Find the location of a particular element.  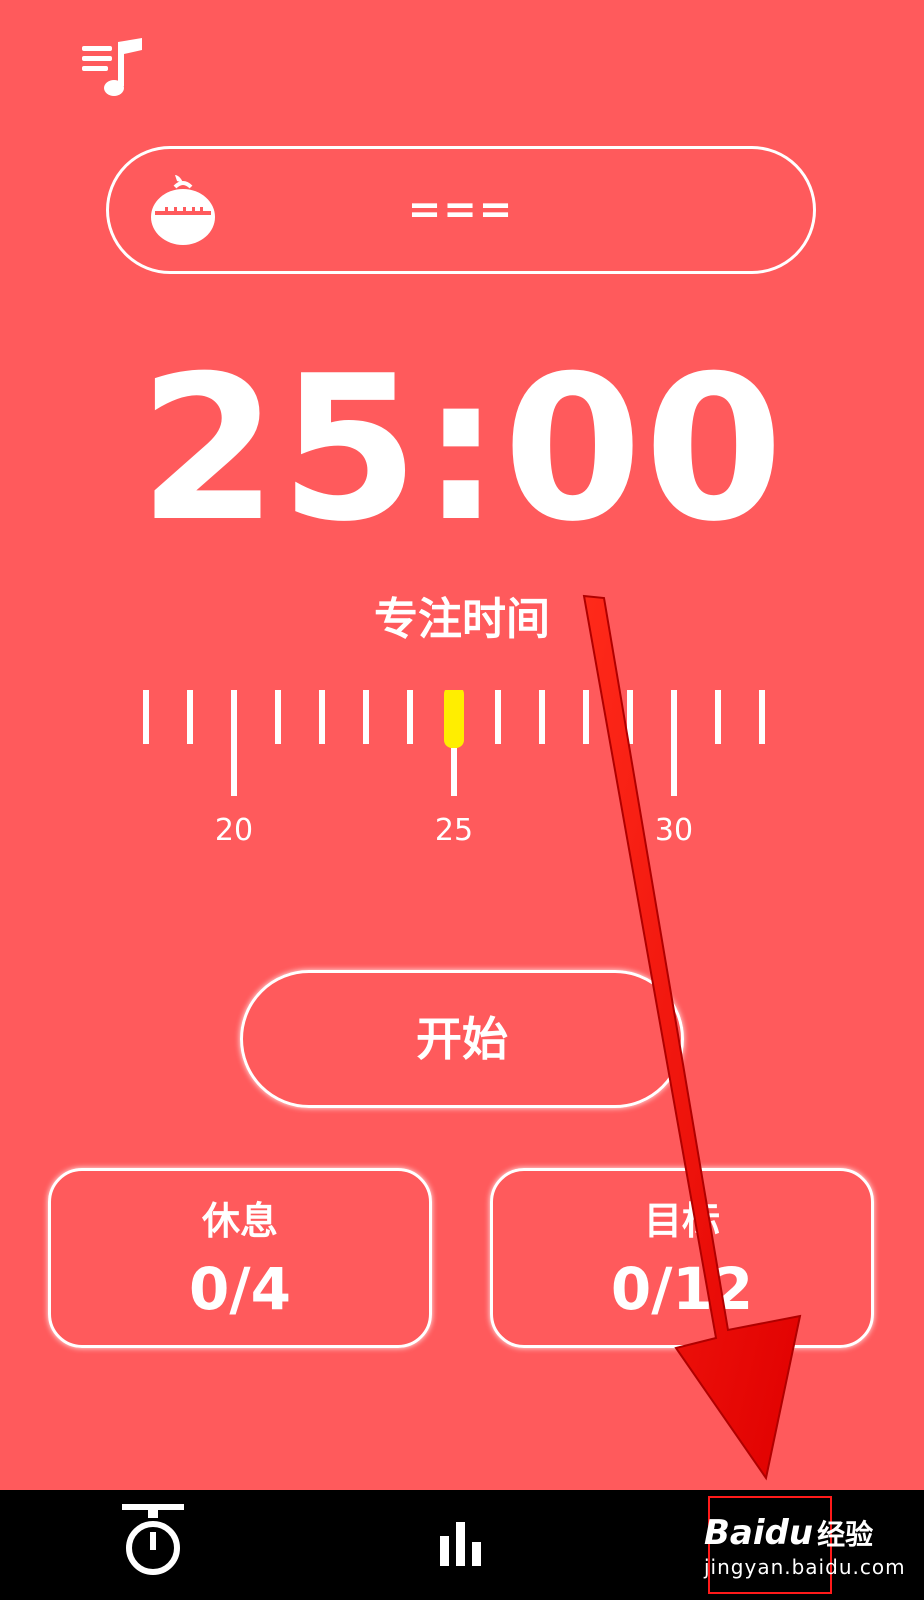

task-label: === is located at coordinates (461, 210).